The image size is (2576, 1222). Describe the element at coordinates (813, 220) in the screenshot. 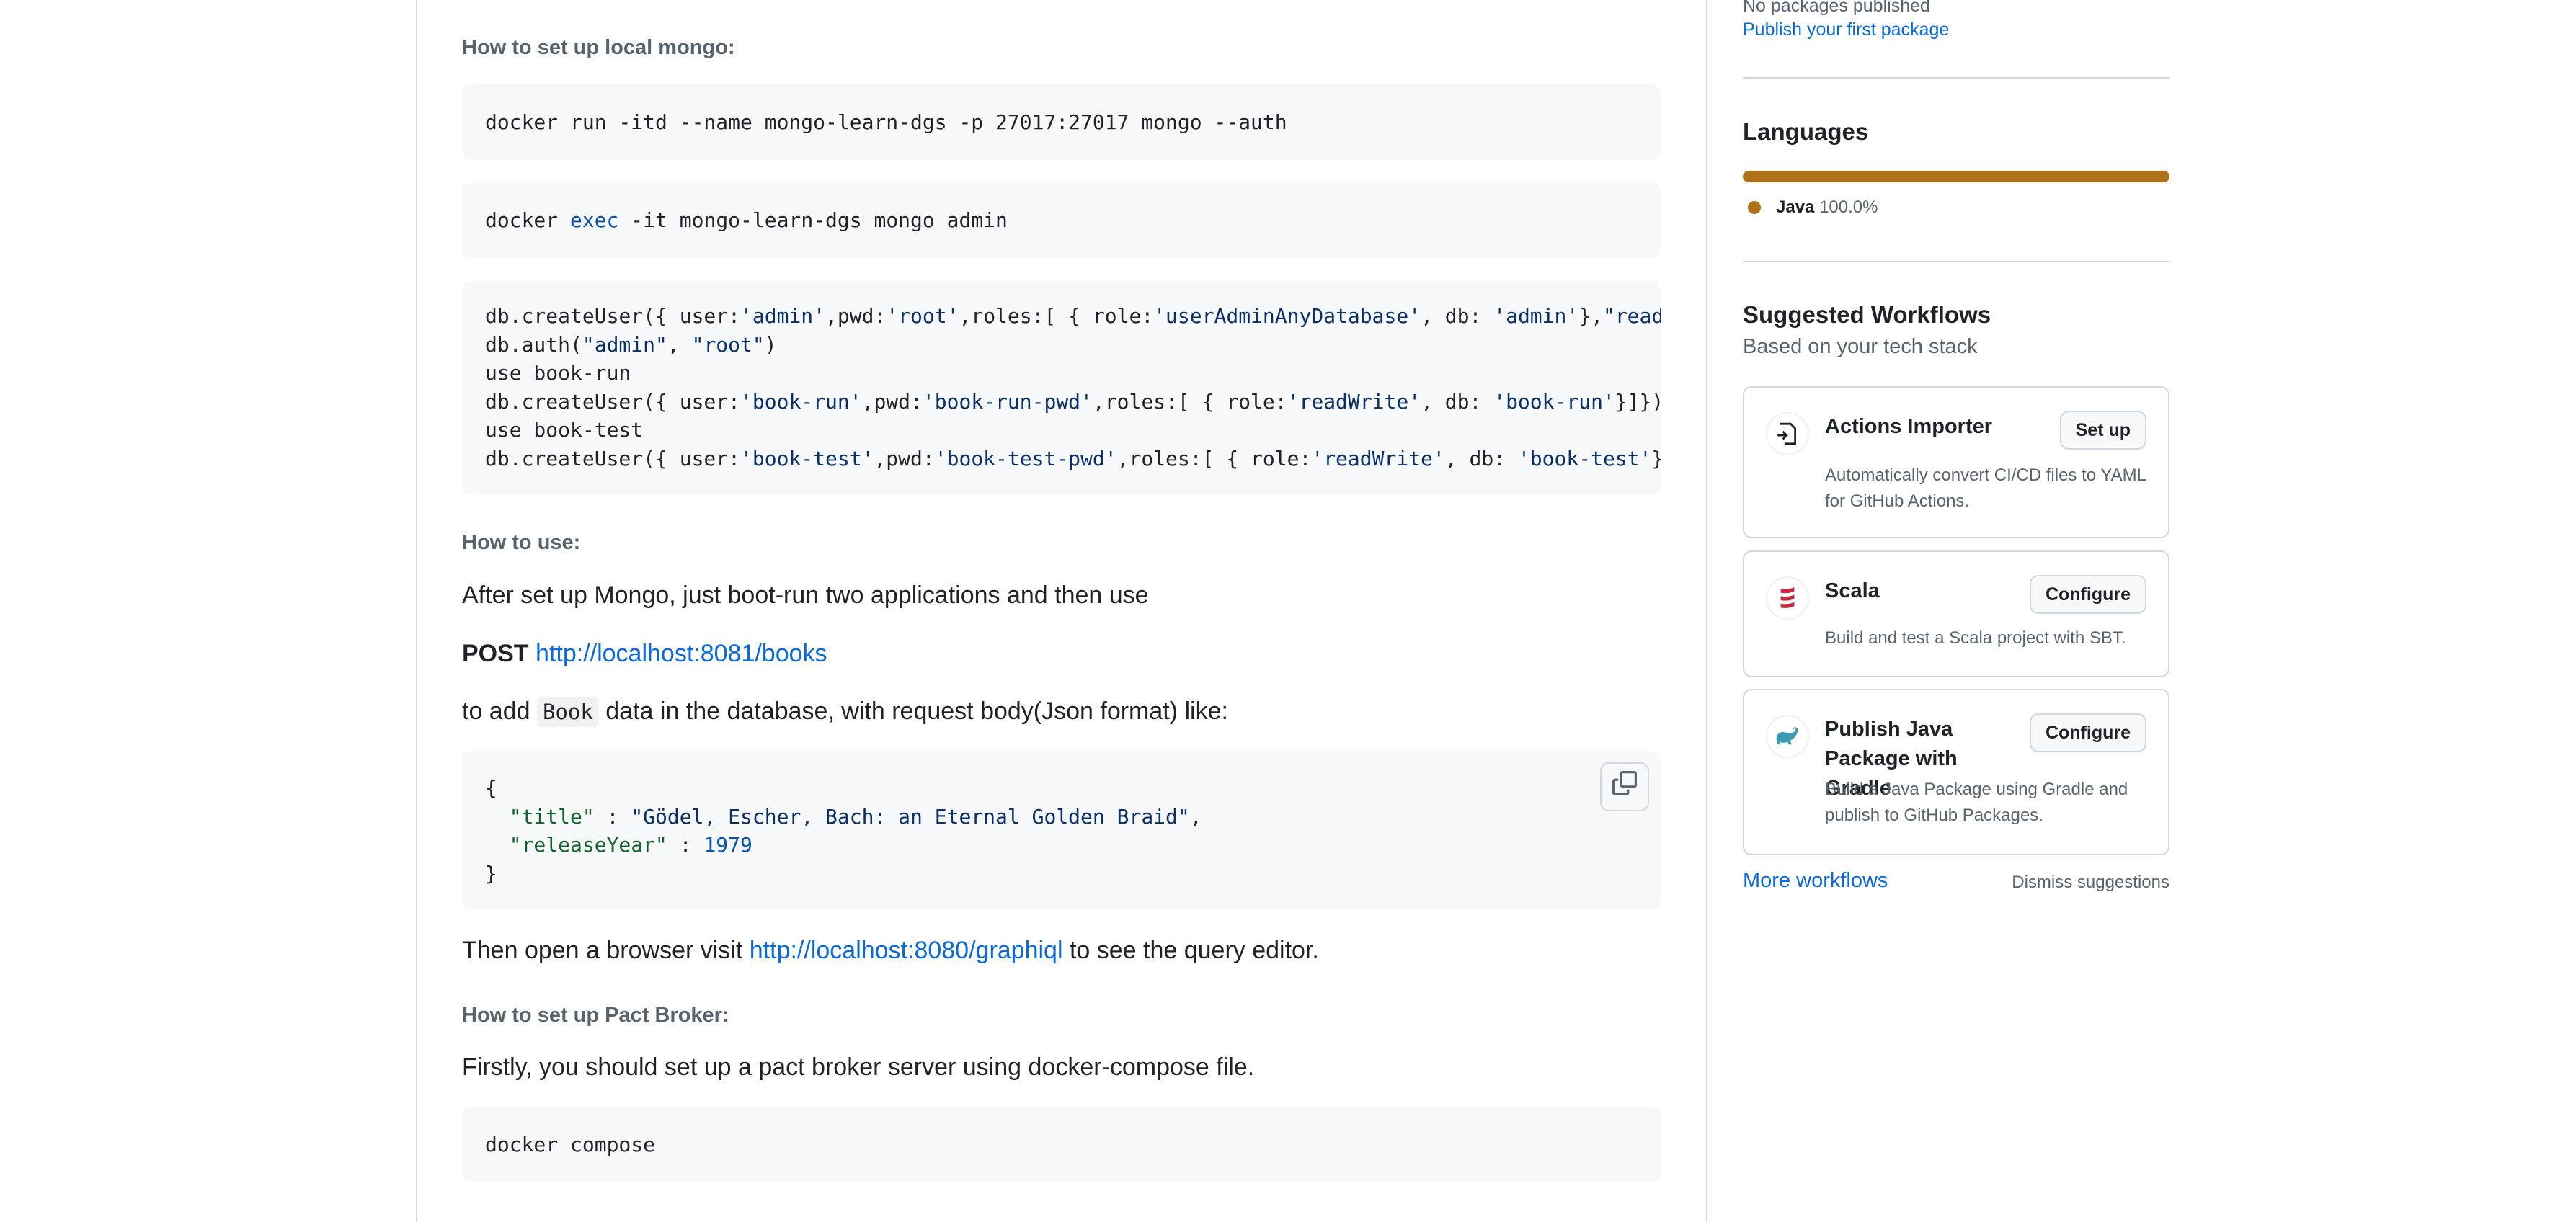

I see `code-text: -it mongo-learn-dgs mongo admin` at that location.